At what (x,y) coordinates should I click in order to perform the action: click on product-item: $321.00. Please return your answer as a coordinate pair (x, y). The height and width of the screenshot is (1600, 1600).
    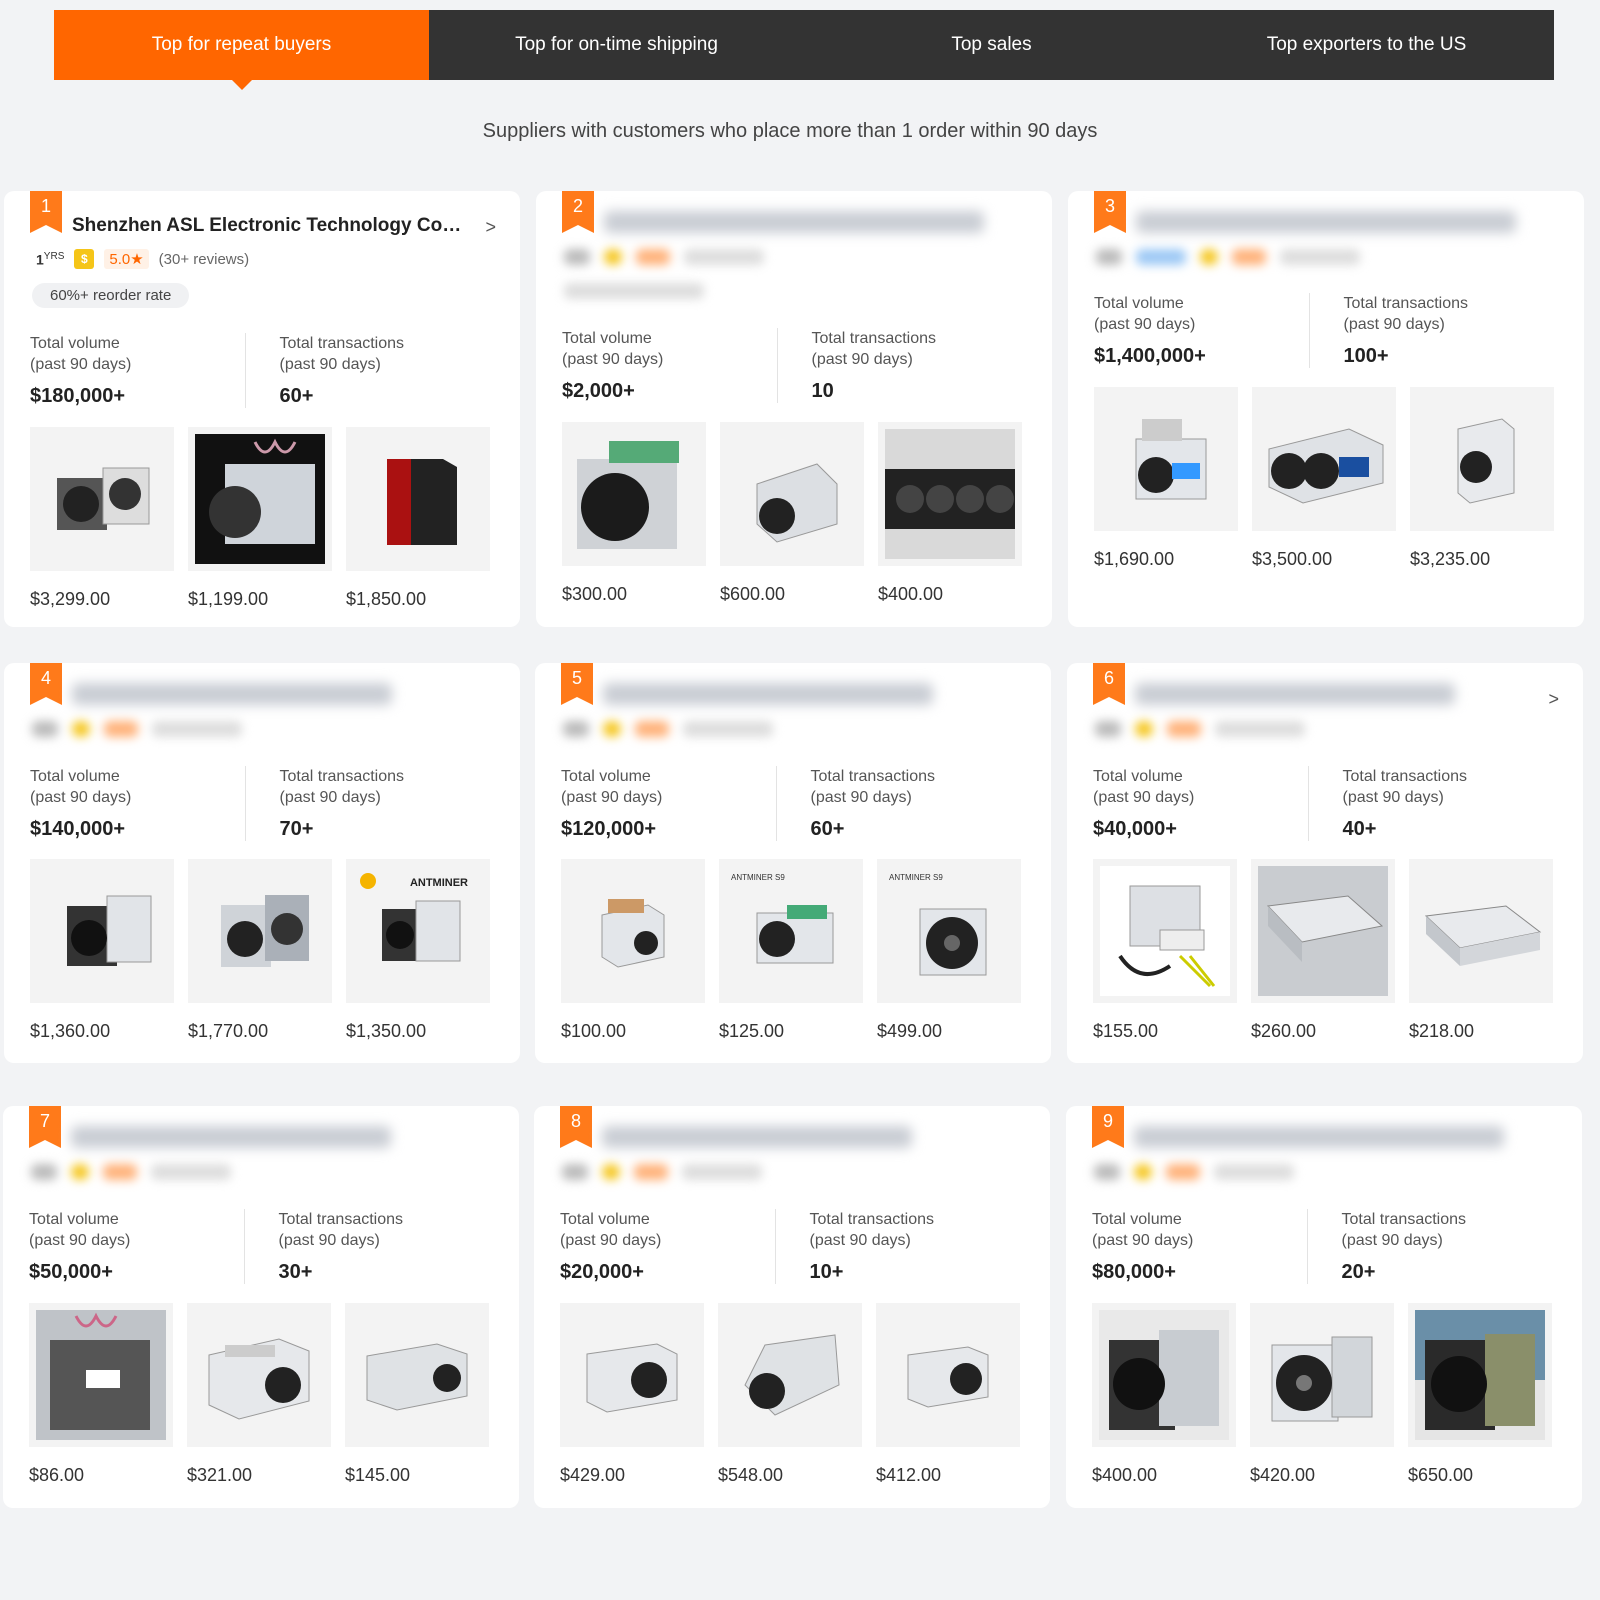
    Looking at the image, I should click on (259, 1394).